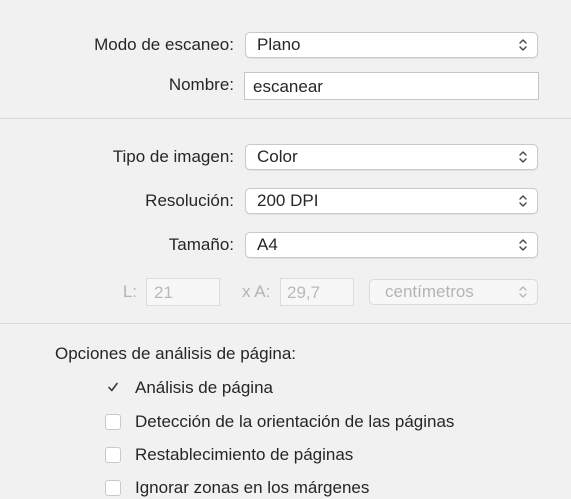 Image resolution: width=571 pixels, height=499 pixels. What do you see at coordinates (163, 292) in the screenshot?
I see `width-value: 21` at bounding box center [163, 292].